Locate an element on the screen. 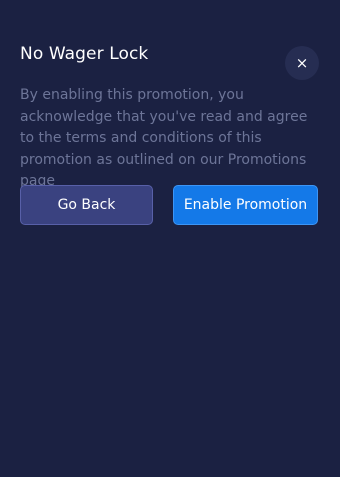 The width and height of the screenshot is (340, 477). go-back-button: Go Back is located at coordinates (86, 205).